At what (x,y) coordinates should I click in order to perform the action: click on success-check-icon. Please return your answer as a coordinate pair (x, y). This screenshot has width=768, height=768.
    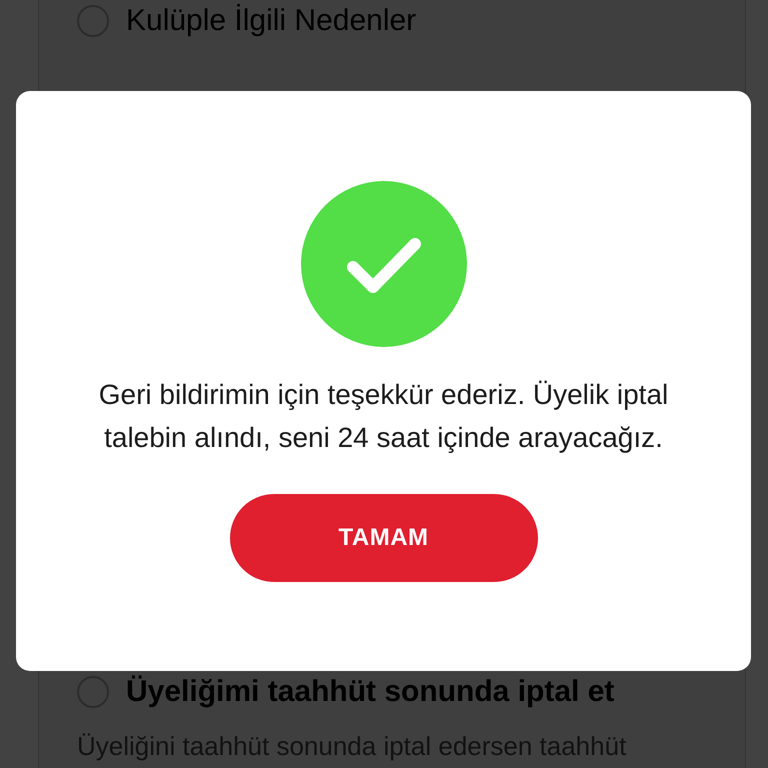
    Looking at the image, I should click on (383, 264).